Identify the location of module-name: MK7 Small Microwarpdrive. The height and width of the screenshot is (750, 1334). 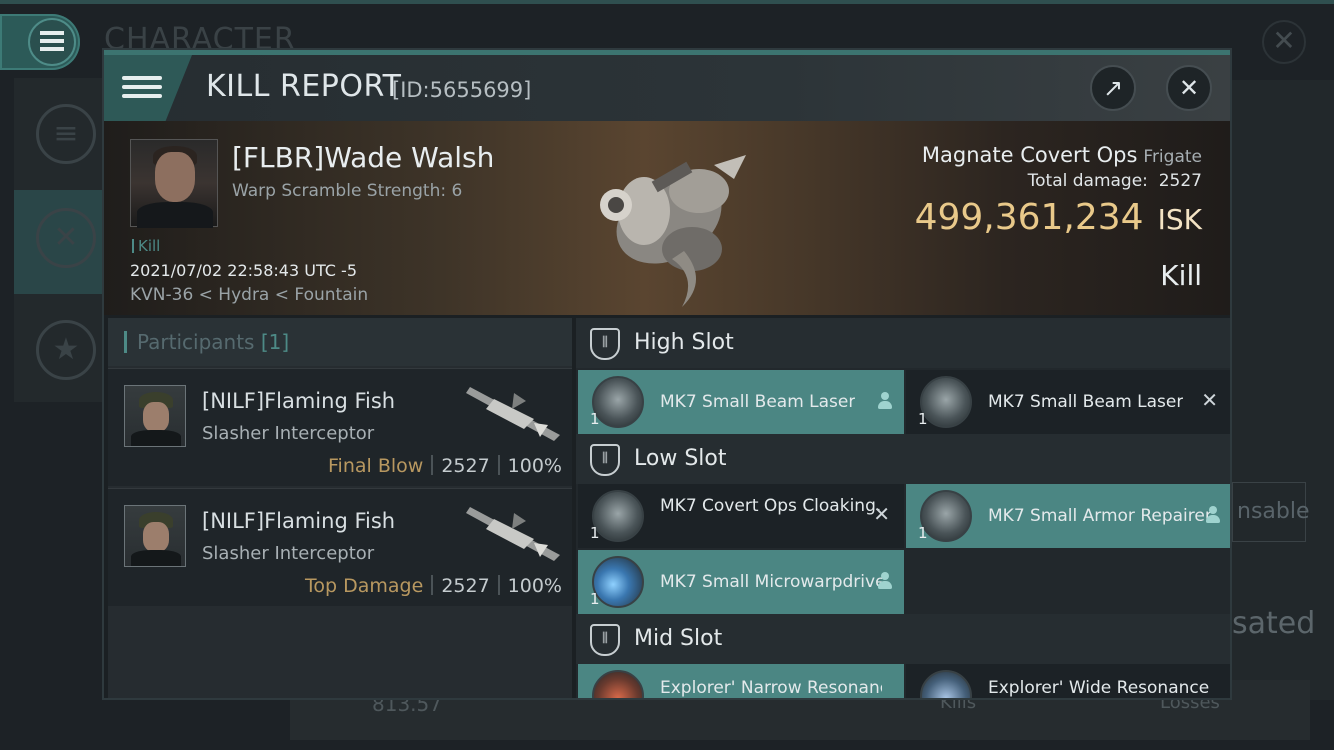
(771, 582).